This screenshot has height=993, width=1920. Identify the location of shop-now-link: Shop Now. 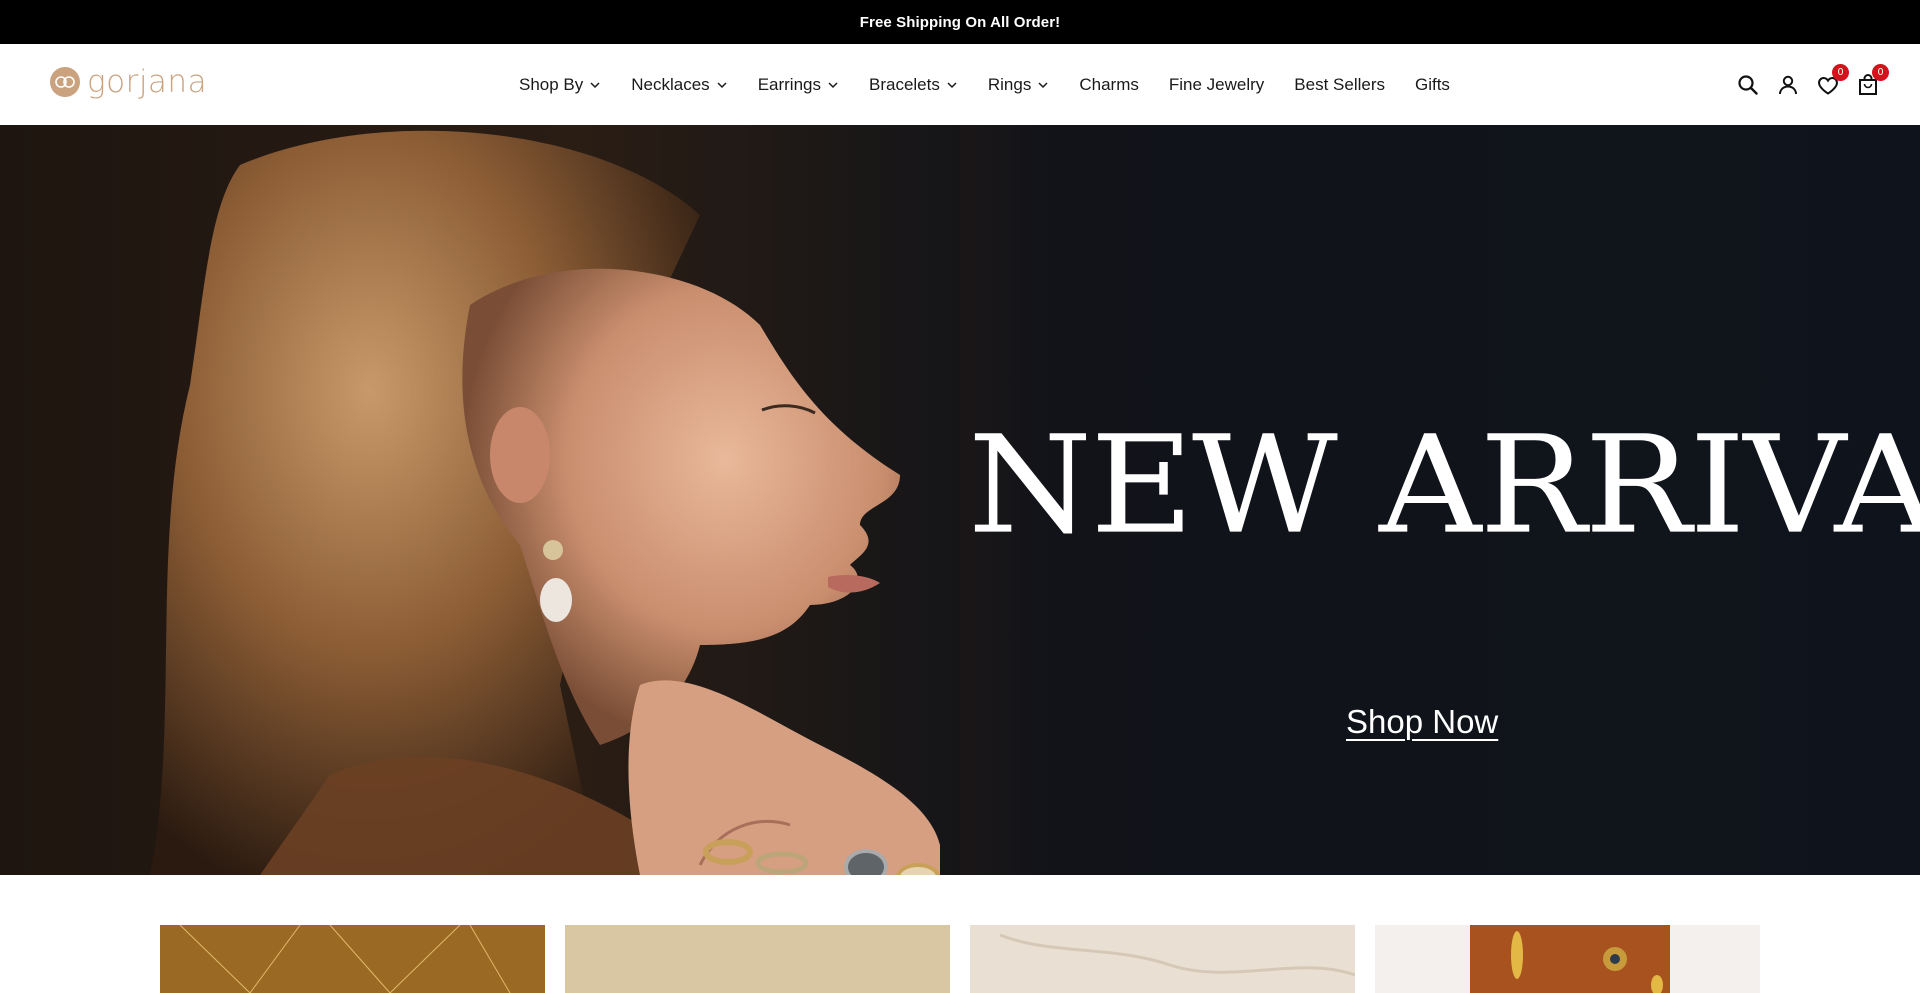
(1422, 722).